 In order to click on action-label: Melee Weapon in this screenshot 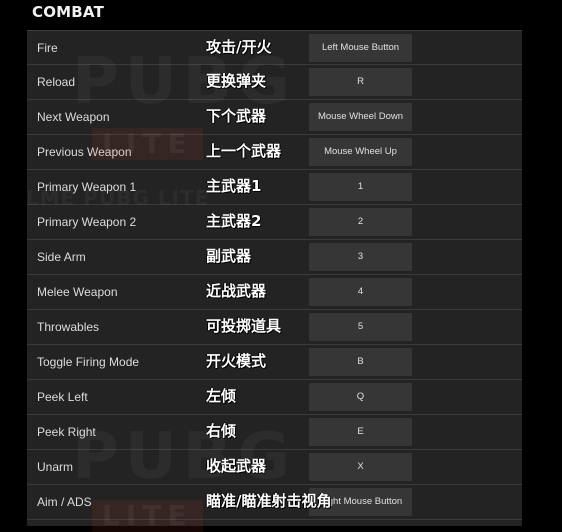, I will do `click(77, 292)`.